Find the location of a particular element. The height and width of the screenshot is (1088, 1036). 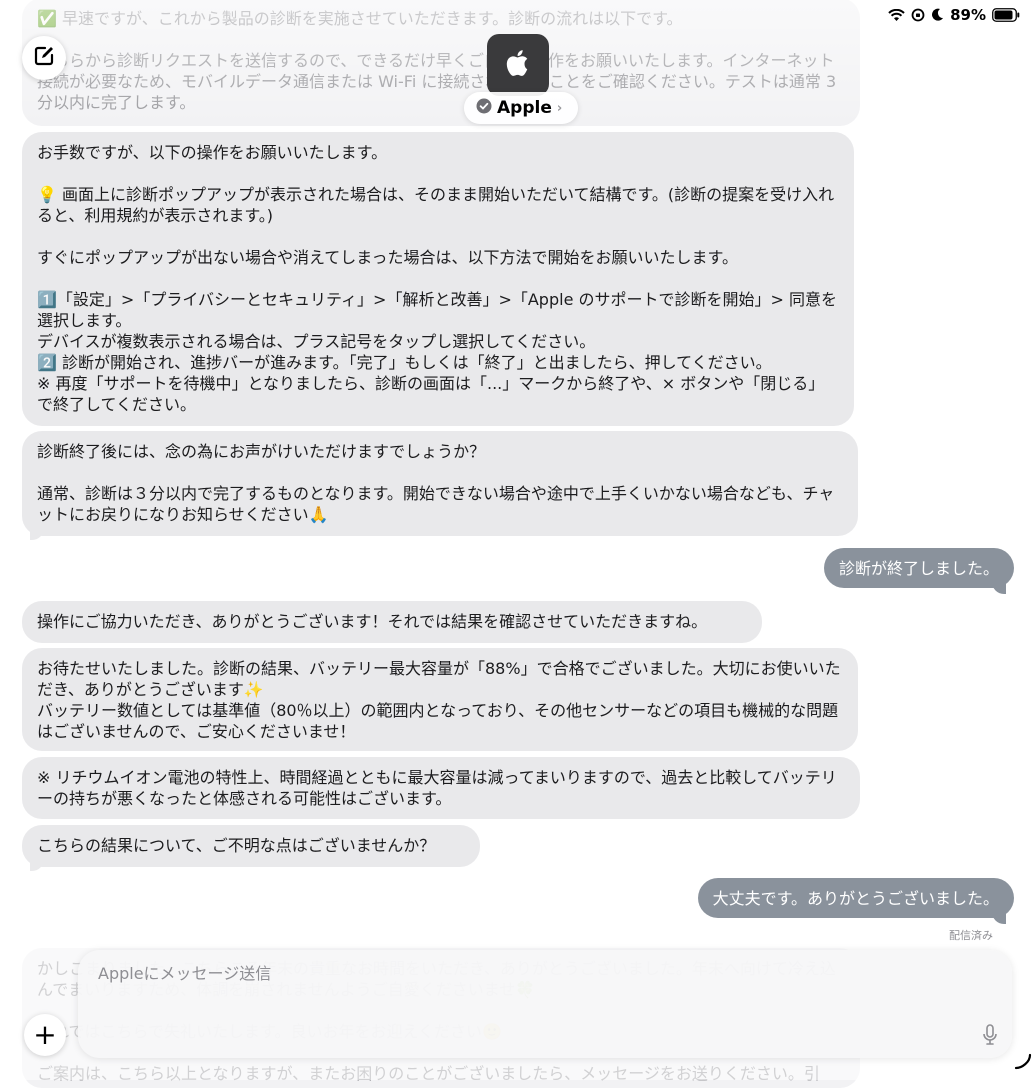

status-bar: 89% is located at coordinates (954, 15).